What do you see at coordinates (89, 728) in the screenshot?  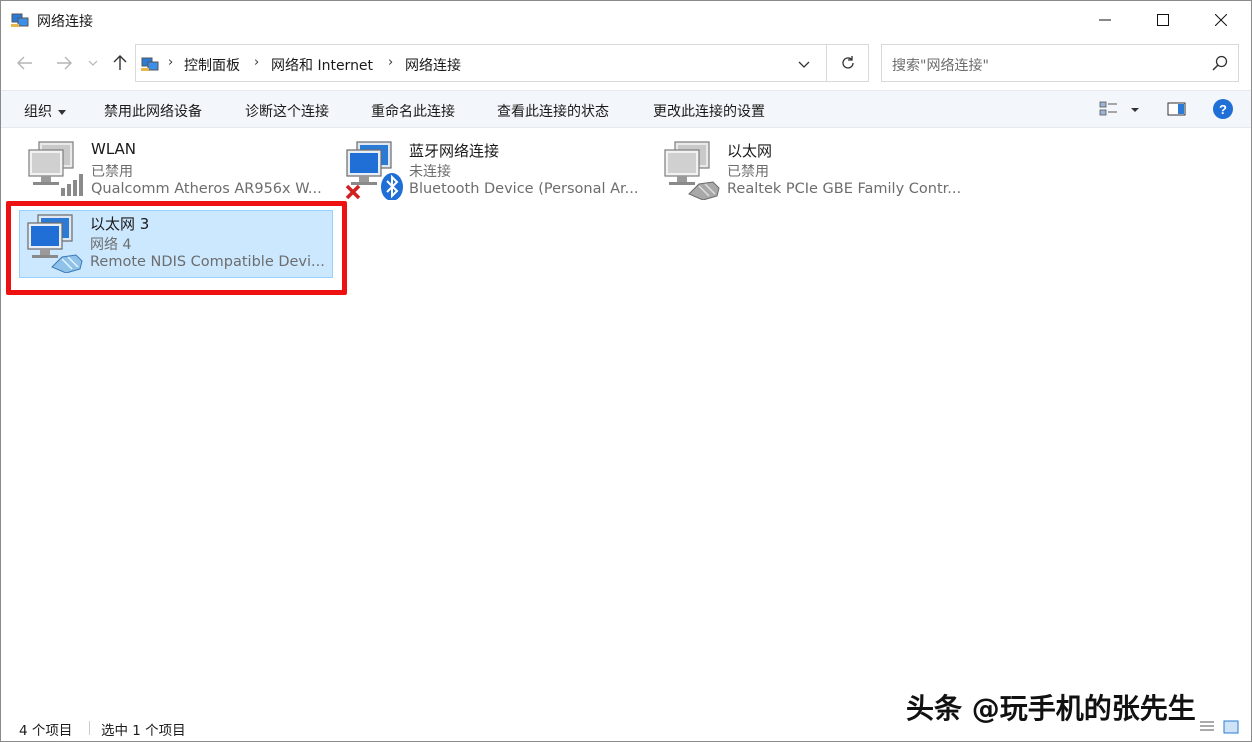 I see `status-divider` at bounding box center [89, 728].